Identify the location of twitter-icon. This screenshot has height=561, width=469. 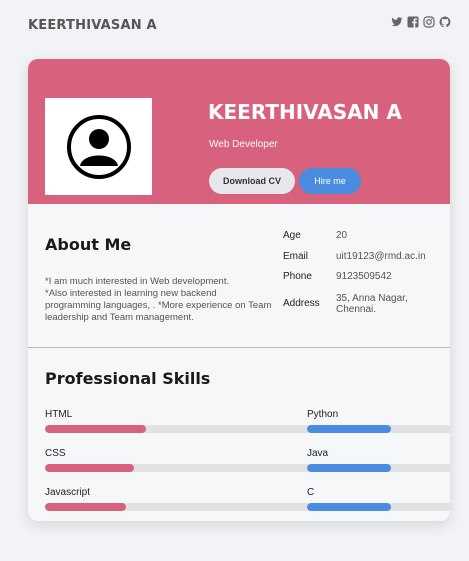
(397, 22).